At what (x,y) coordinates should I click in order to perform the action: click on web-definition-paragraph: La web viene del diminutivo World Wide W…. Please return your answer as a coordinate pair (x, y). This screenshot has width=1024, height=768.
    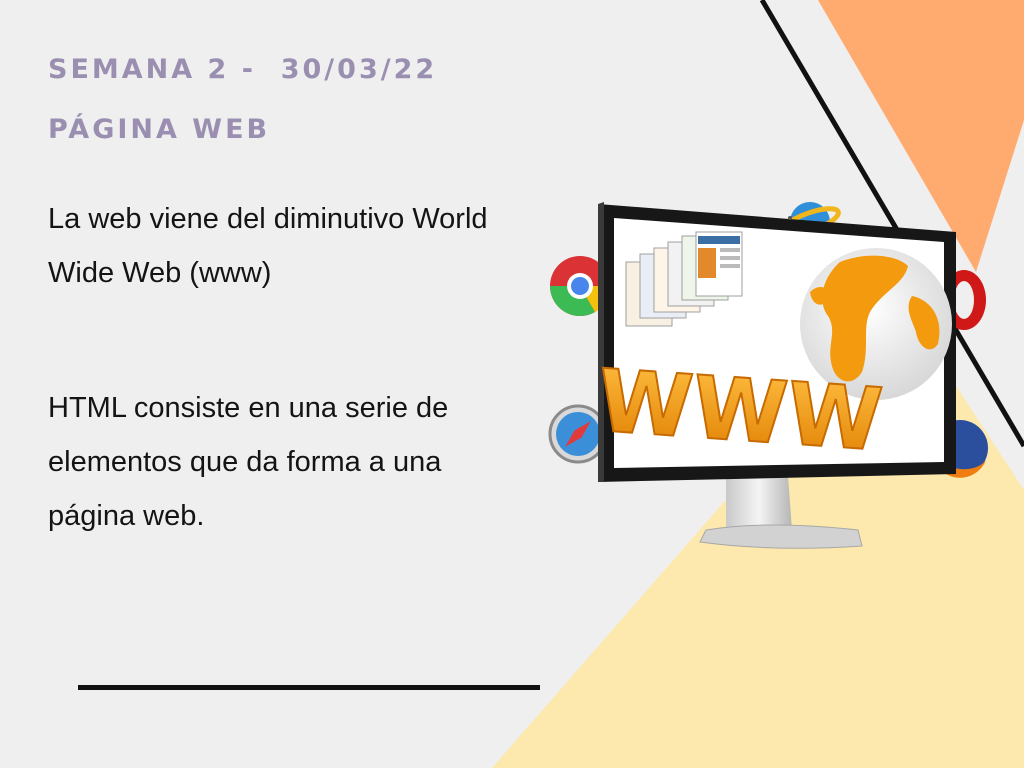
    Looking at the image, I should click on (268, 246).